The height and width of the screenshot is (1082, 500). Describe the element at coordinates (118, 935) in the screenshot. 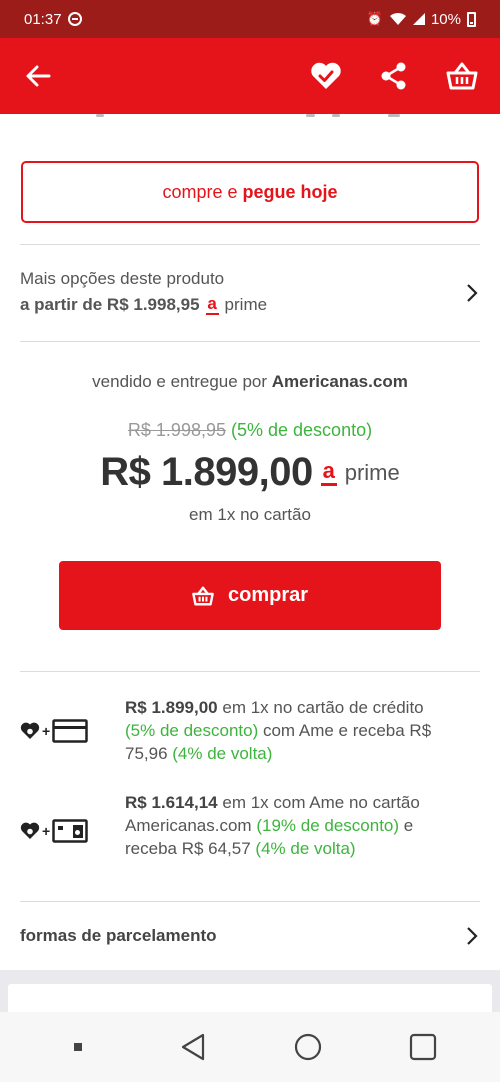

I see `installment-options-label: formas de parcelamento` at that location.